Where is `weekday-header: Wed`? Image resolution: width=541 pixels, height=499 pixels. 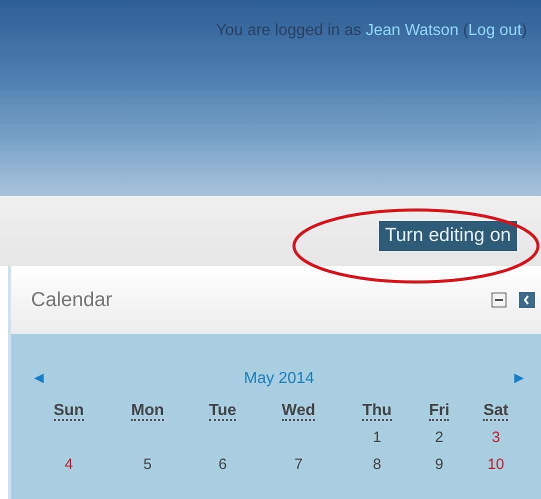
weekday-header: Wed is located at coordinates (299, 411).